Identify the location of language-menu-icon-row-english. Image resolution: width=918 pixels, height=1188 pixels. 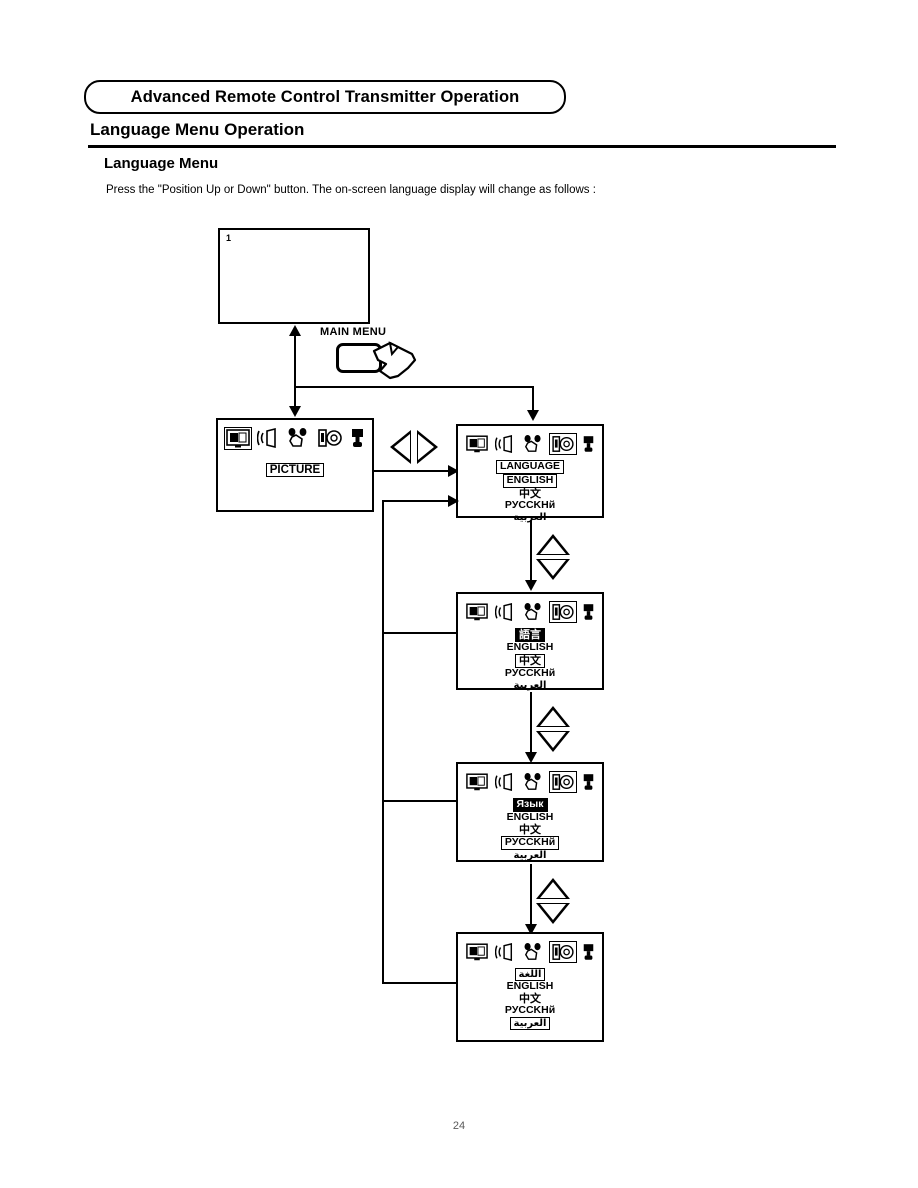
(531, 444).